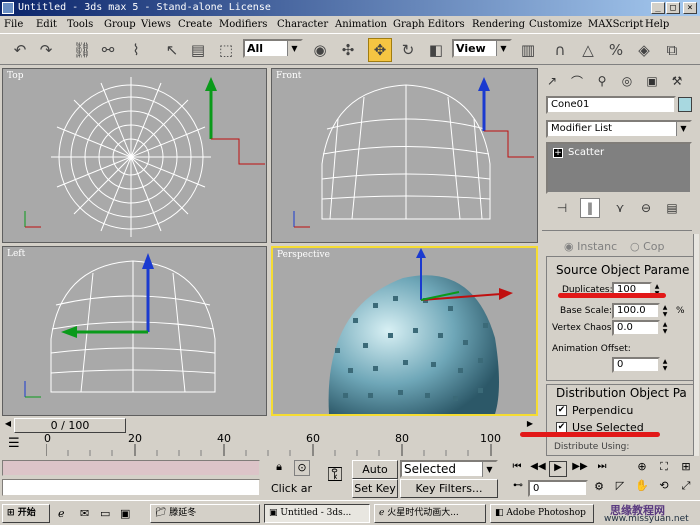  What do you see at coordinates (273, 48) in the screenshot?
I see `selection-filter-dropdown: All ▼` at bounding box center [273, 48].